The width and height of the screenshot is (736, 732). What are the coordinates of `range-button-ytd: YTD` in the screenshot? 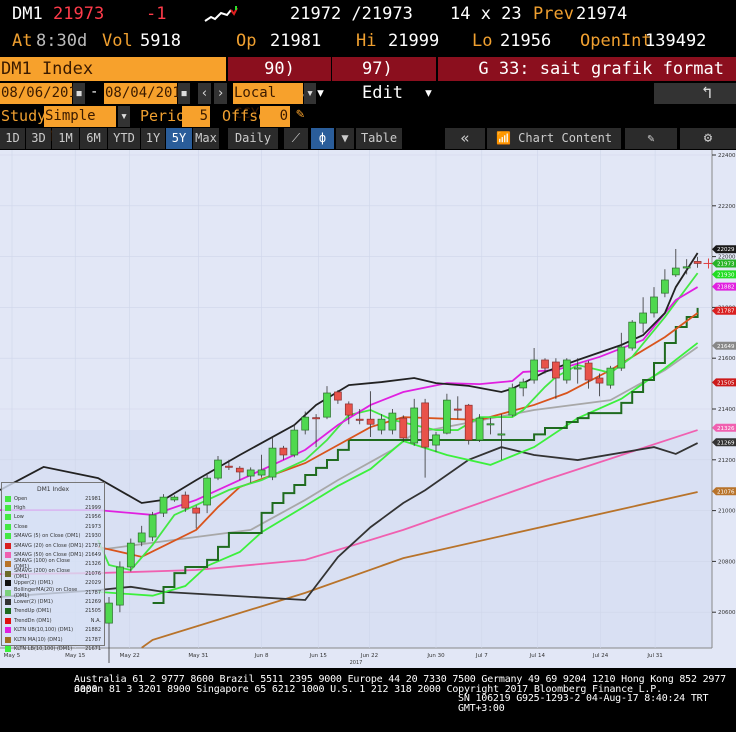 It's located at (124, 138).